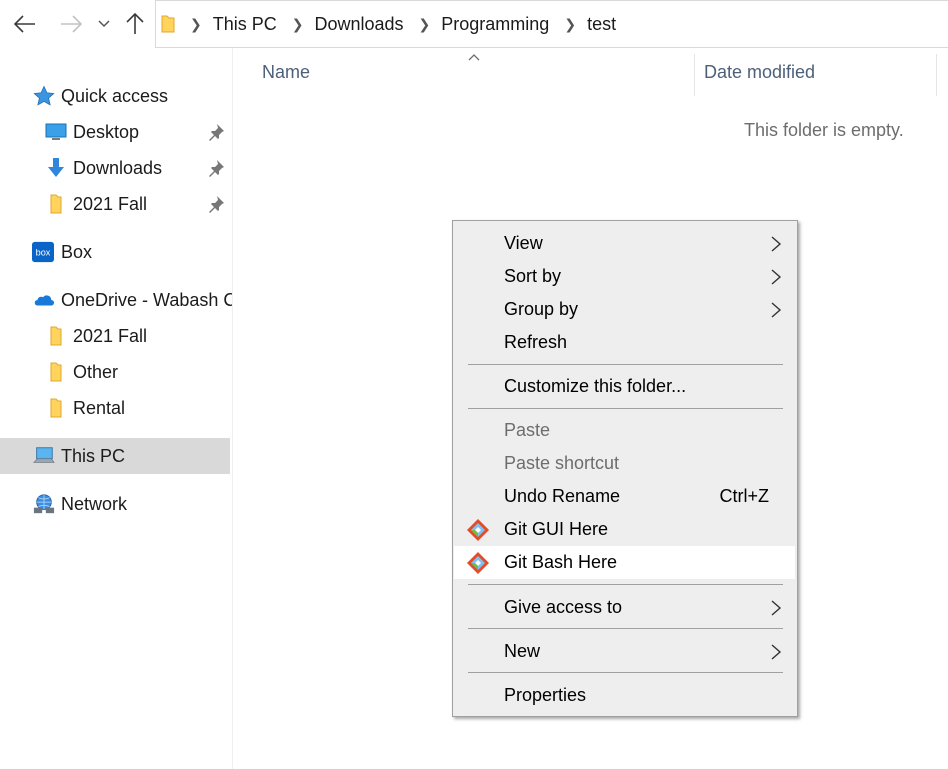  I want to click on menu-item-refresh: Refresh, so click(624, 342).